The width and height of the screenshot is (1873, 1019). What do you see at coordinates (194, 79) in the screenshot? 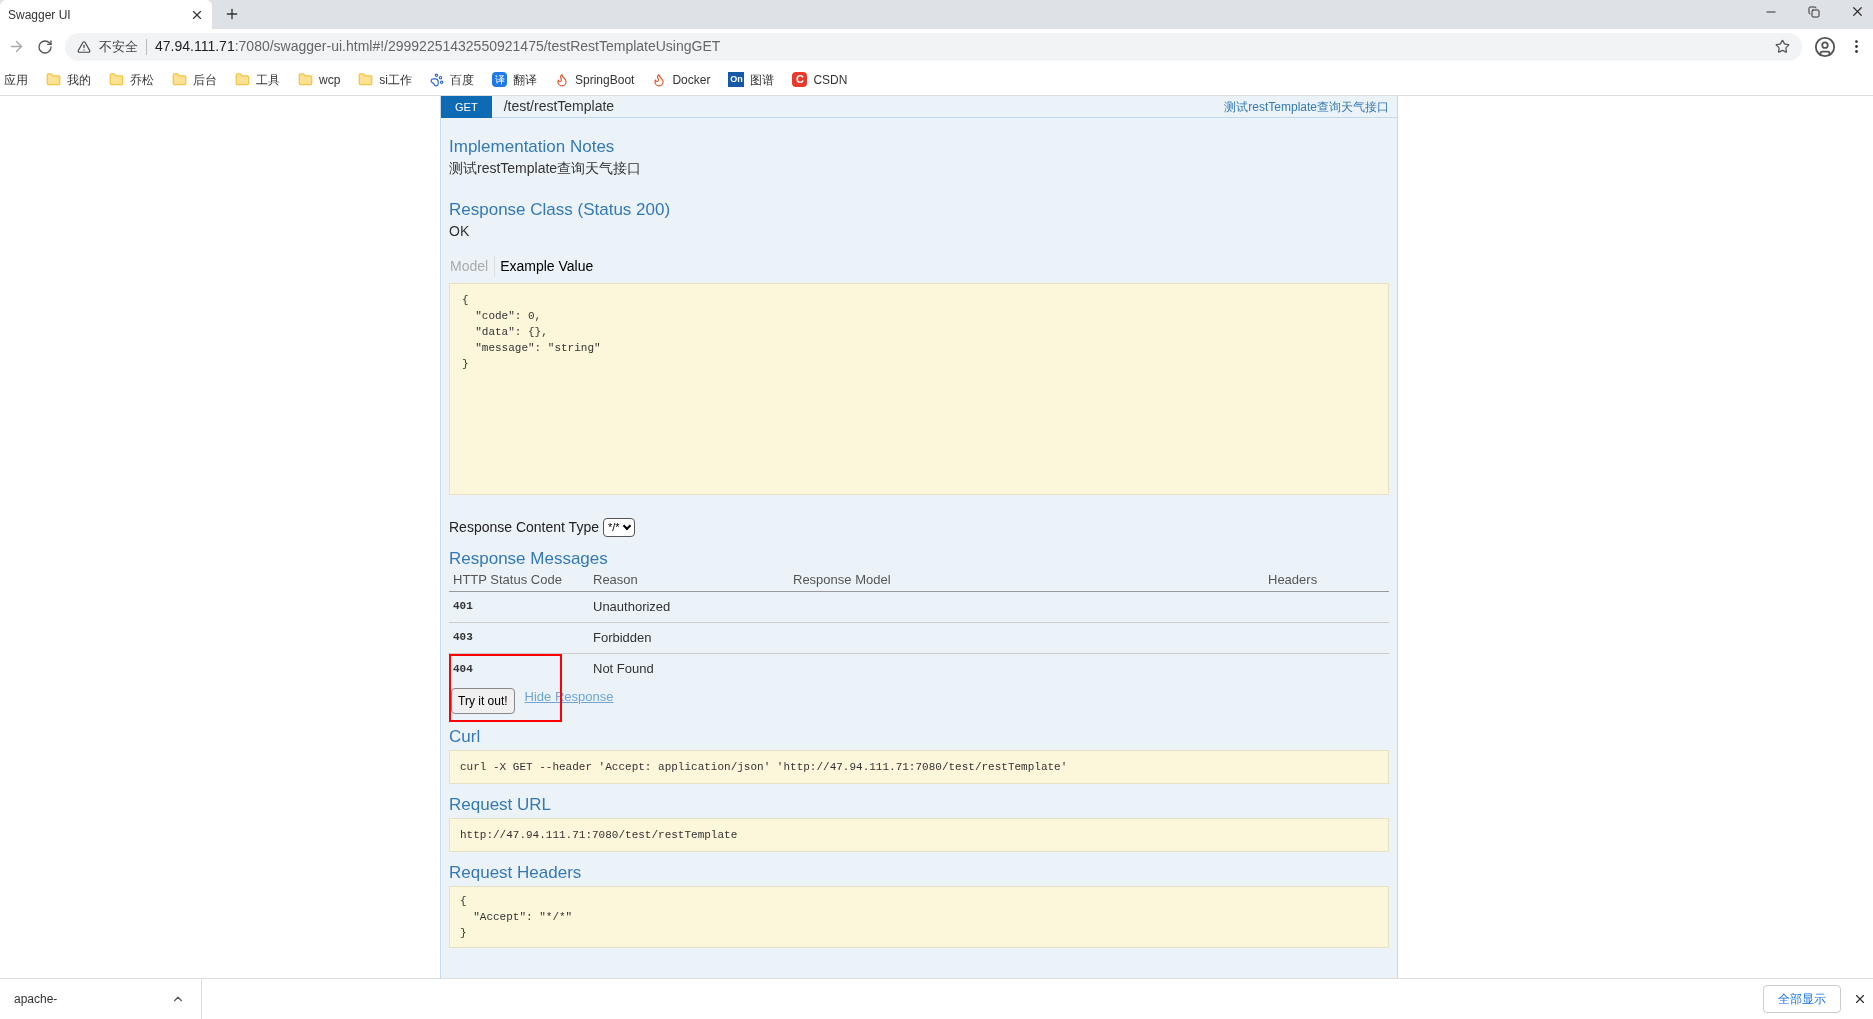
I see `bookmark-item: 后台` at bounding box center [194, 79].